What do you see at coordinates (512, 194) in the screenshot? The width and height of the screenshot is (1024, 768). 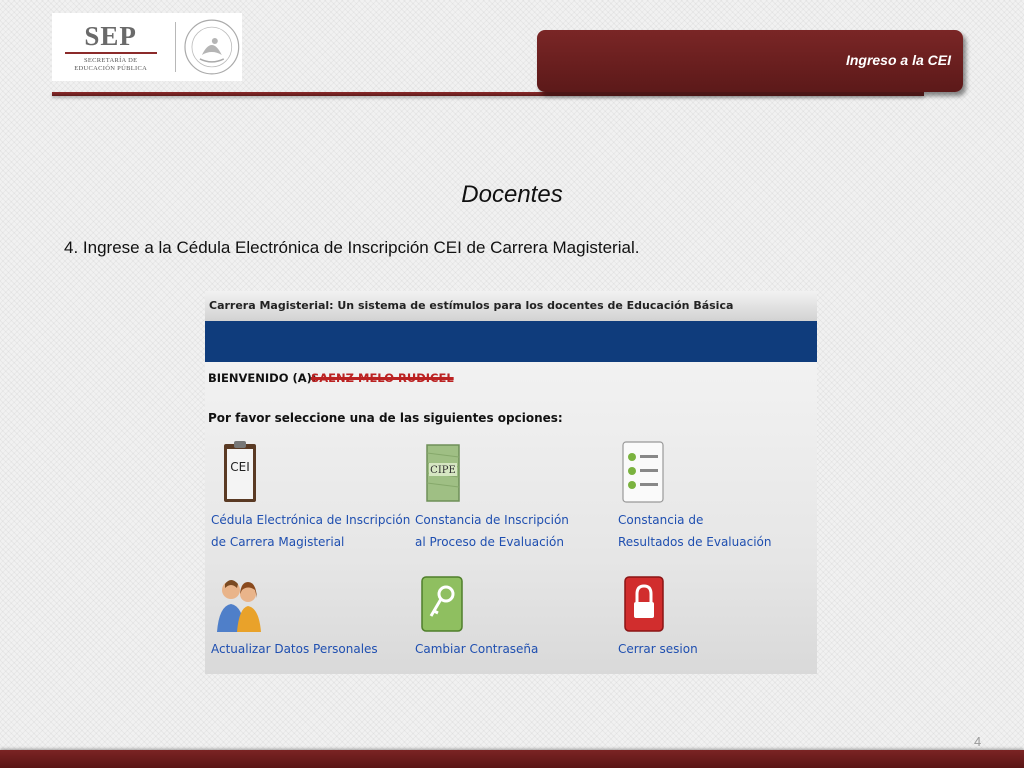 I see `slide-title: Docentes` at bounding box center [512, 194].